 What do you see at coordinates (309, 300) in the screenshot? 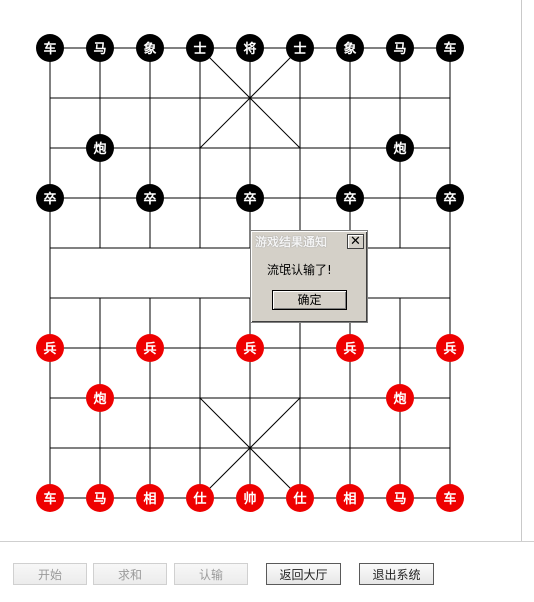
I see `dialog-ok-button: 确定` at bounding box center [309, 300].